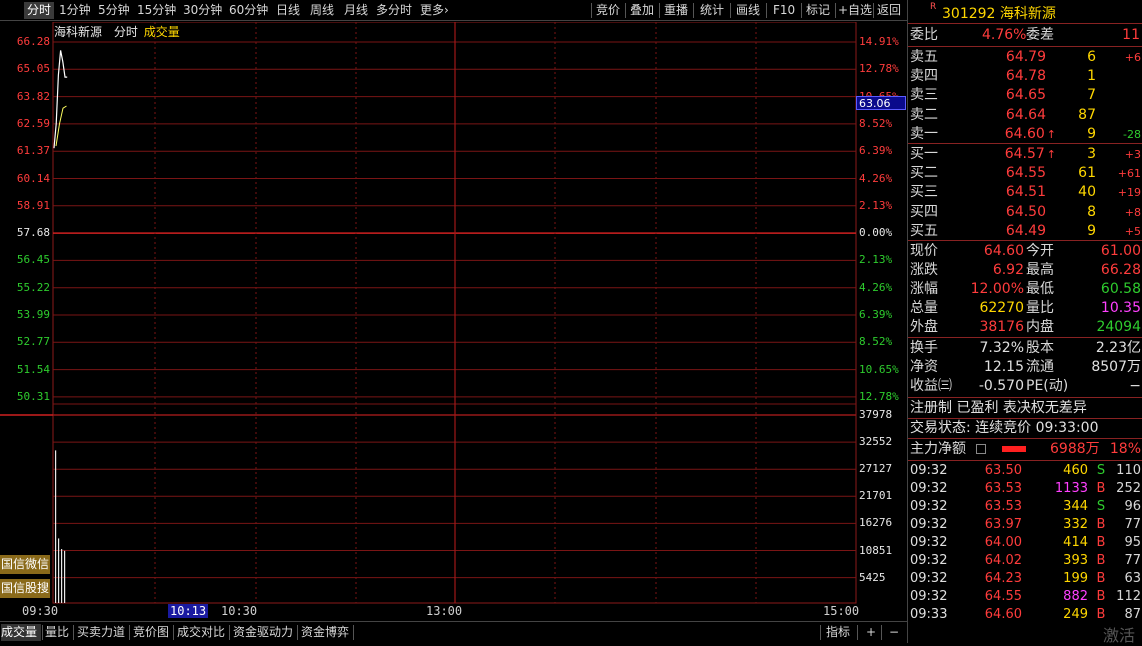 This screenshot has width=1142, height=646. Describe the element at coordinates (394, 10) in the screenshot. I see `tab-multi-intraday: 多分时` at that location.